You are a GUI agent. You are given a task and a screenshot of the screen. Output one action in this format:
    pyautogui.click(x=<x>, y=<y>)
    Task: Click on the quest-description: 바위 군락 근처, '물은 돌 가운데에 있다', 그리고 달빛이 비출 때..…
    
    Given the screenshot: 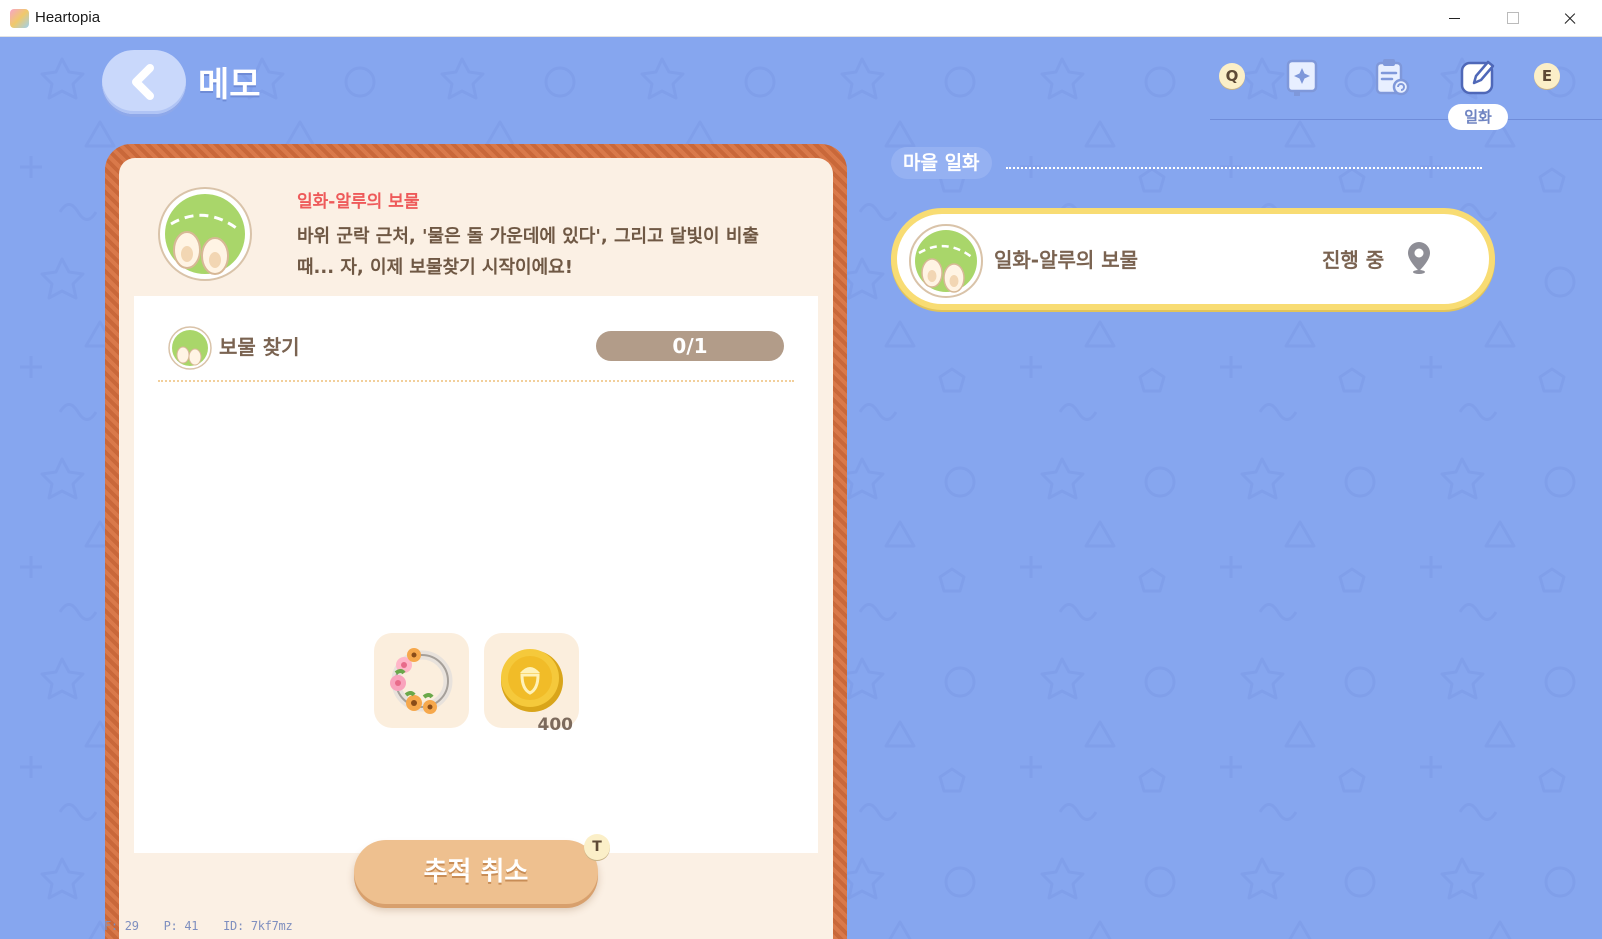 What is the action you would take?
    pyautogui.click(x=528, y=252)
    